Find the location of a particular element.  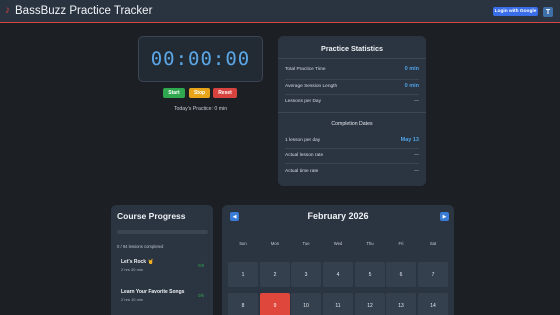

start-button: Start is located at coordinates (174, 93).